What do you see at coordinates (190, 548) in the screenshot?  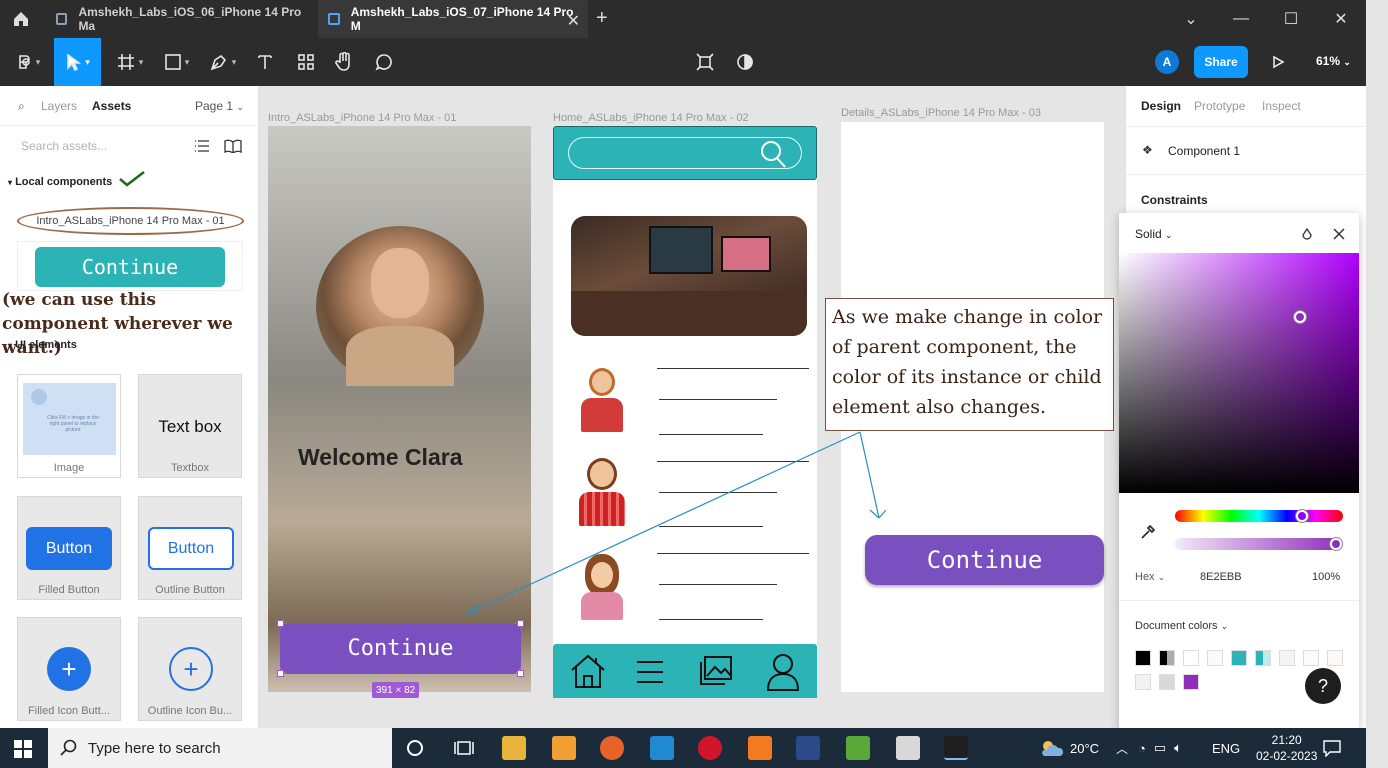 I see `asset-outline-button: Button Outline Button` at bounding box center [190, 548].